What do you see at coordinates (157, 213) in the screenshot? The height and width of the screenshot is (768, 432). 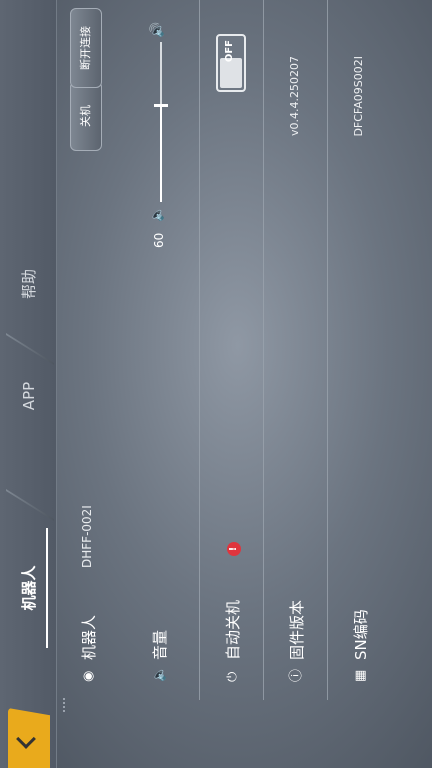 I see `volume-low-icon: 🔈` at bounding box center [157, 213].